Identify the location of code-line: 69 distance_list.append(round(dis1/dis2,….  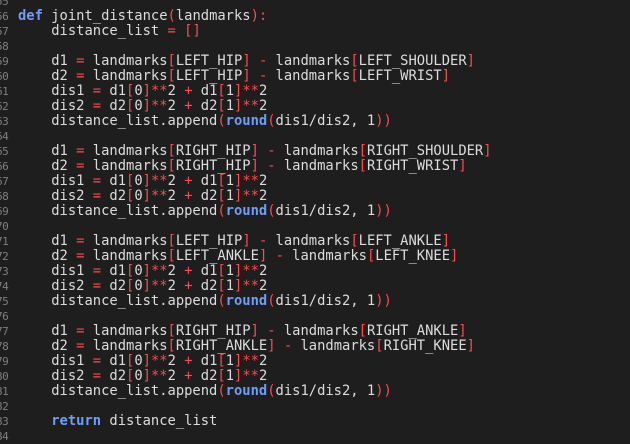
(315, 211).